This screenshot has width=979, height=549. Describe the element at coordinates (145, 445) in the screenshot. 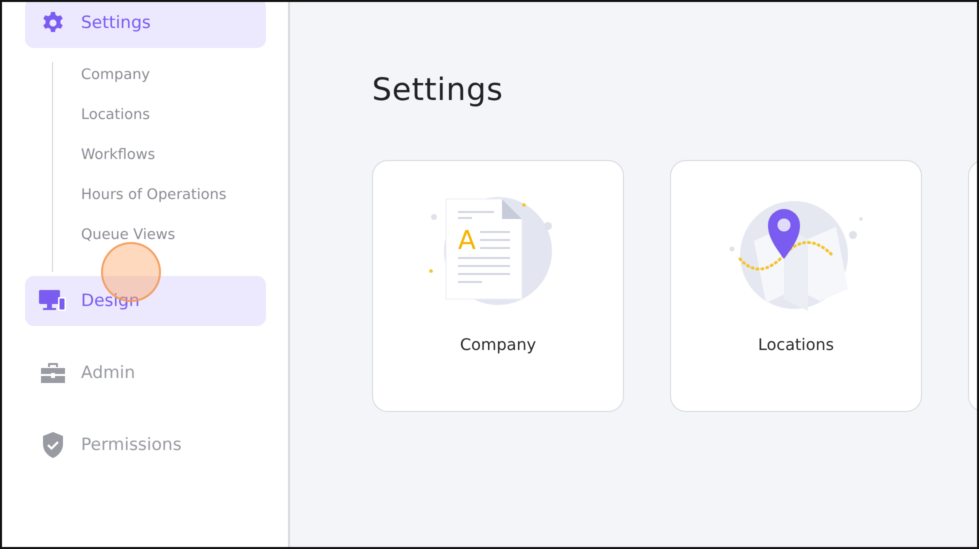

I see `nav-item: Permissions` at that location.